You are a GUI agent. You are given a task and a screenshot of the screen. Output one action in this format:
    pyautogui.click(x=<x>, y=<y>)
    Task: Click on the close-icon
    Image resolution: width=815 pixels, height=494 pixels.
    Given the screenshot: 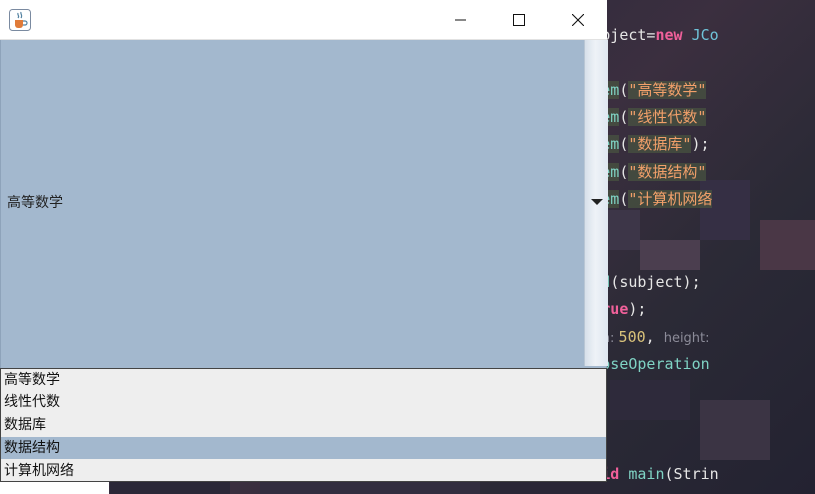 What is the action you would take?
    pyautogui.click(x=578, y=20)
    